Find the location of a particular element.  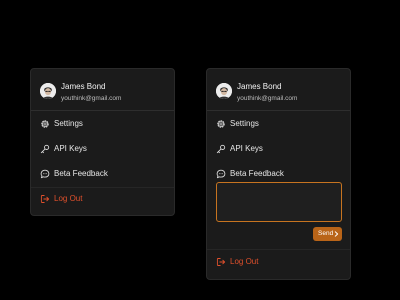

send-button-label: Send is located at coordinates (326, 233).